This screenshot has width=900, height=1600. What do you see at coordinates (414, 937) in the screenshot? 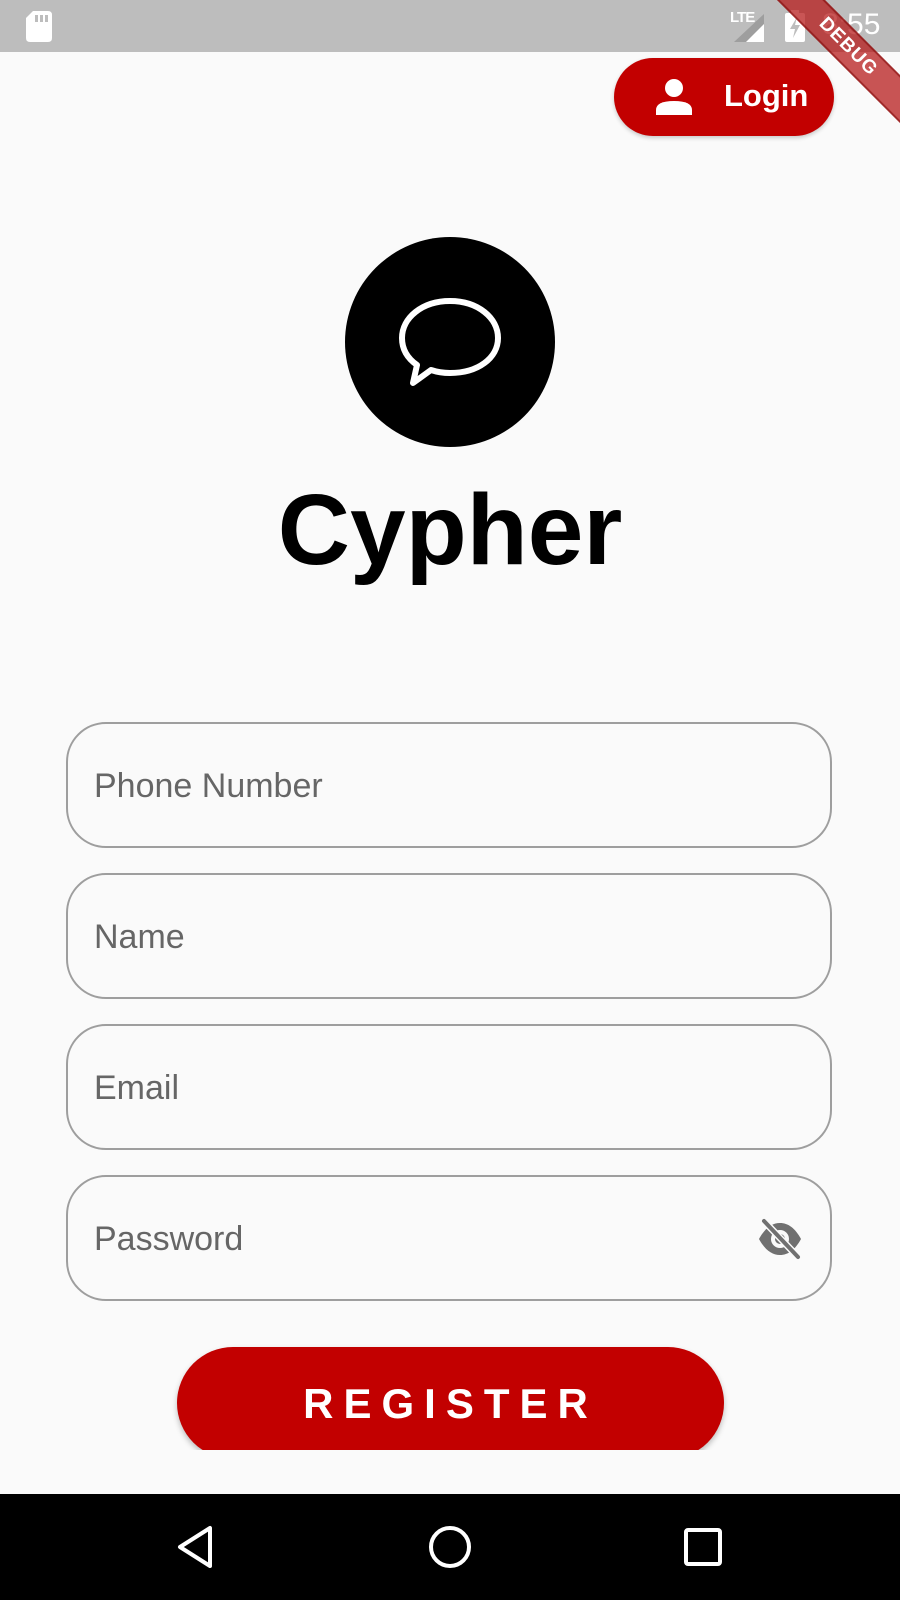
I see `name-input` at bounding box center [414, 937].